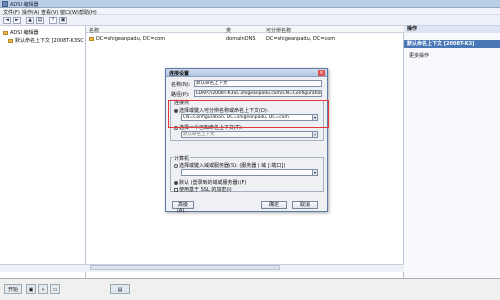 The height and width of the screenshot is (300, 500). What do you see at coordinates (120, 289) in the screenshot?
I see `adsi-task-icon: ▤` at bounding box center [120, 289].